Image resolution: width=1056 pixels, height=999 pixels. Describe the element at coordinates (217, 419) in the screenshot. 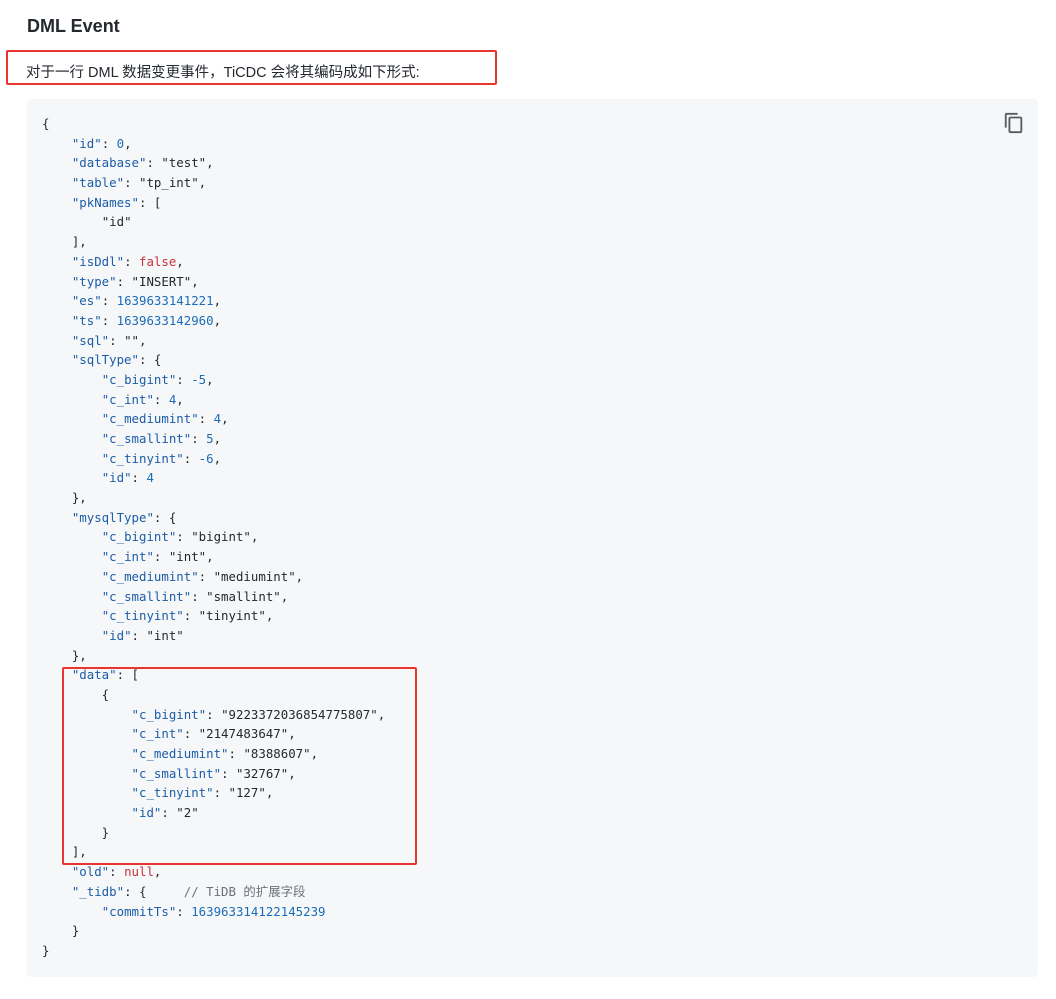

I see `code-token: 4` at that location.